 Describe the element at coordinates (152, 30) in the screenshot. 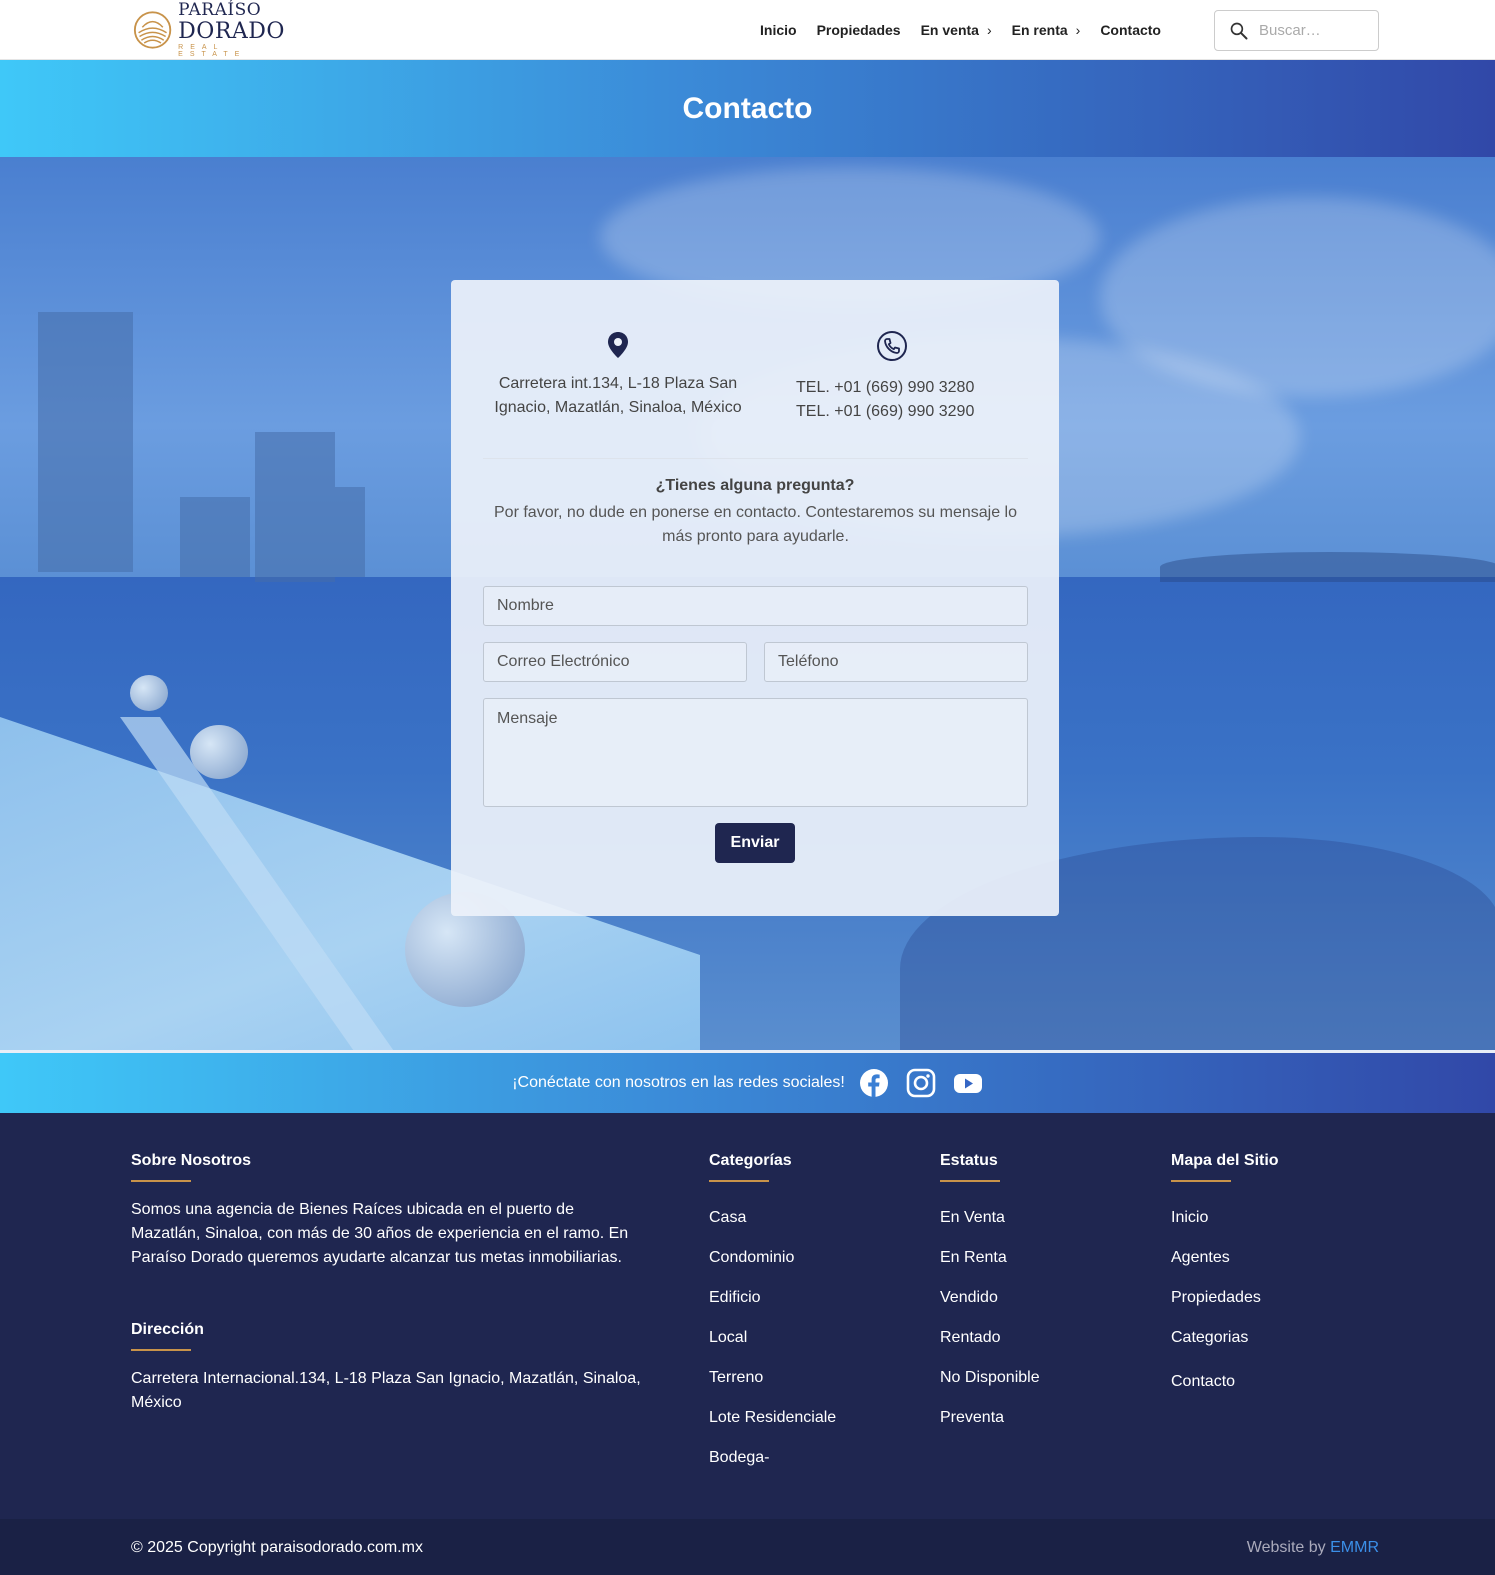

I see `sun-logo-icon` at that location.